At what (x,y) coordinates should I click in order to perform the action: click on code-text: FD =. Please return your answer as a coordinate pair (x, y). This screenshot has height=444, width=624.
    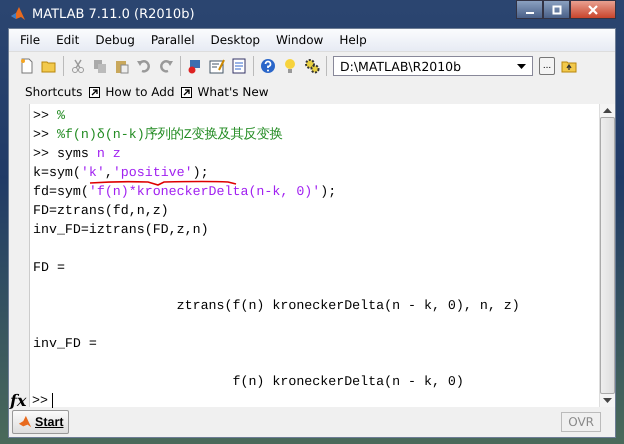
    Looking at the image, I should click on (49, 267).